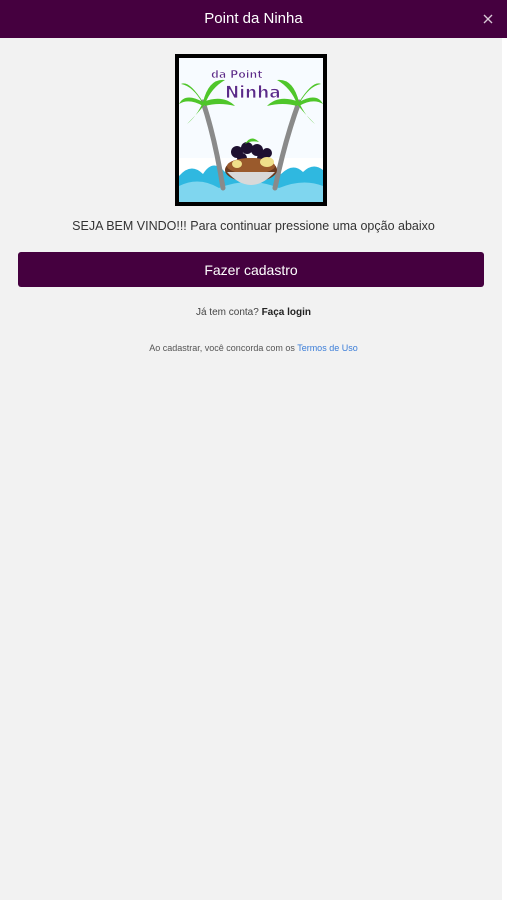 The height and width of the screenshot is (900, 507). What do you see at coordinates (504, 469) in the screenshot?
I see `scrollbar` at bounding box center [504, 469].